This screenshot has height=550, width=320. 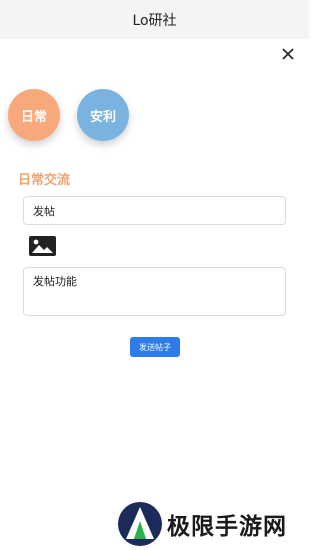 I want to click on send-post-button: 发送帖子, so click(x=155, y=347).